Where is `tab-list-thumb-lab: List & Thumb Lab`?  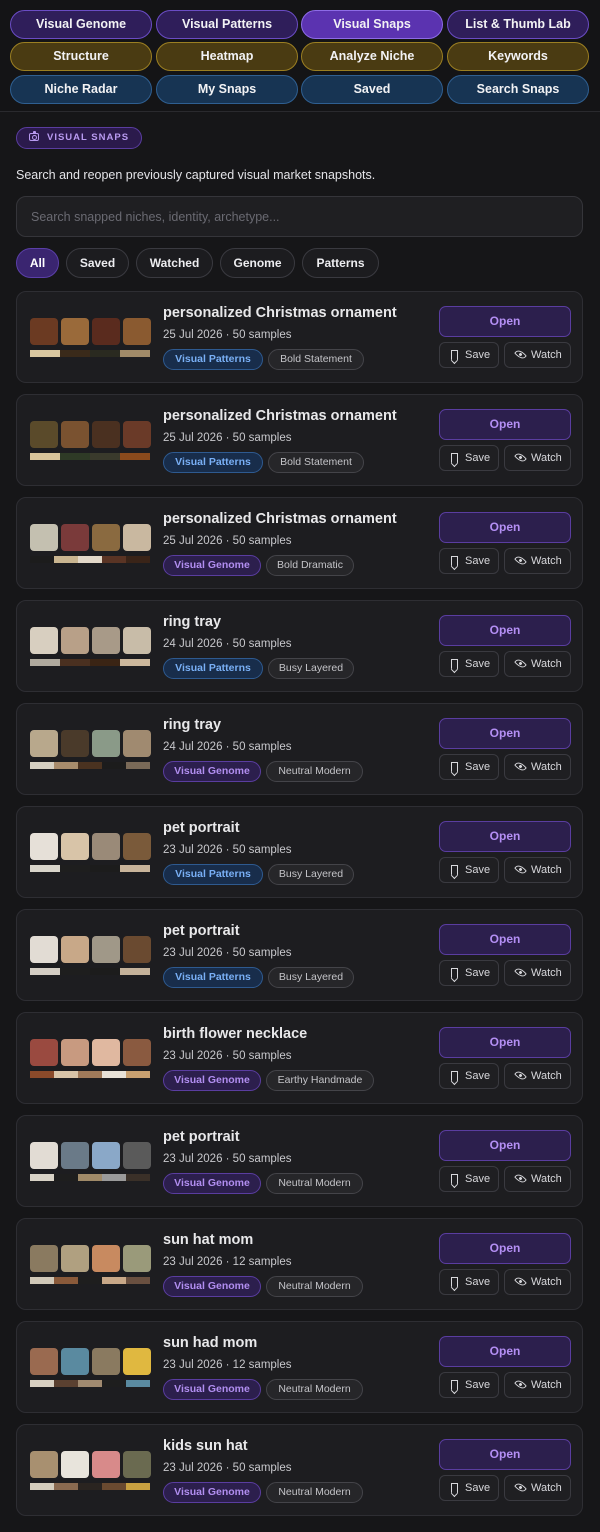 tab-list-thumb-lab: List & Thumb Lab is located at coordinates (518, 24).